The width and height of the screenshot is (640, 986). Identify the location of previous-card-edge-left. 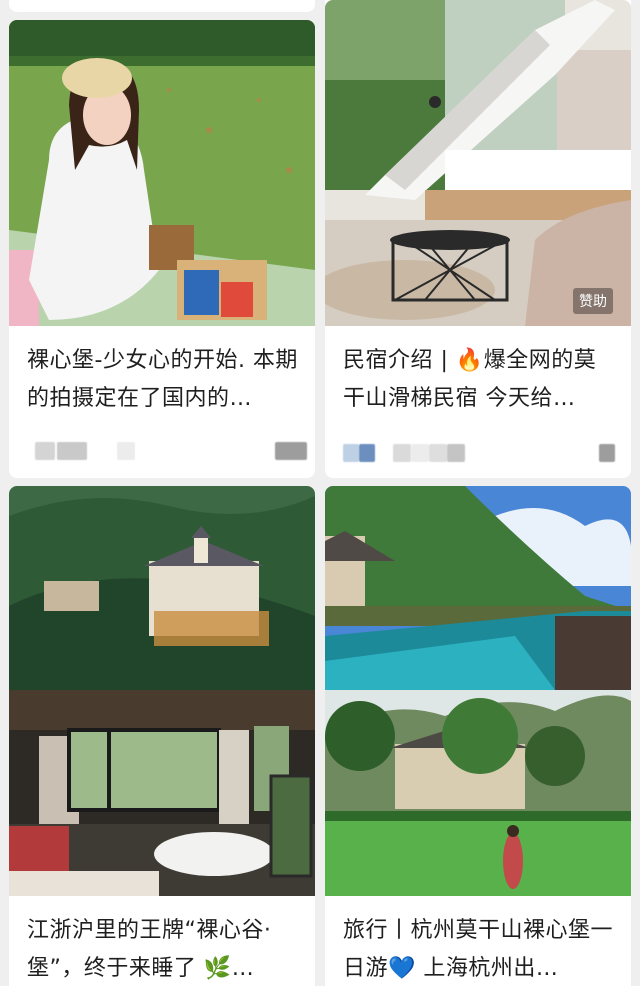
(162, 6).